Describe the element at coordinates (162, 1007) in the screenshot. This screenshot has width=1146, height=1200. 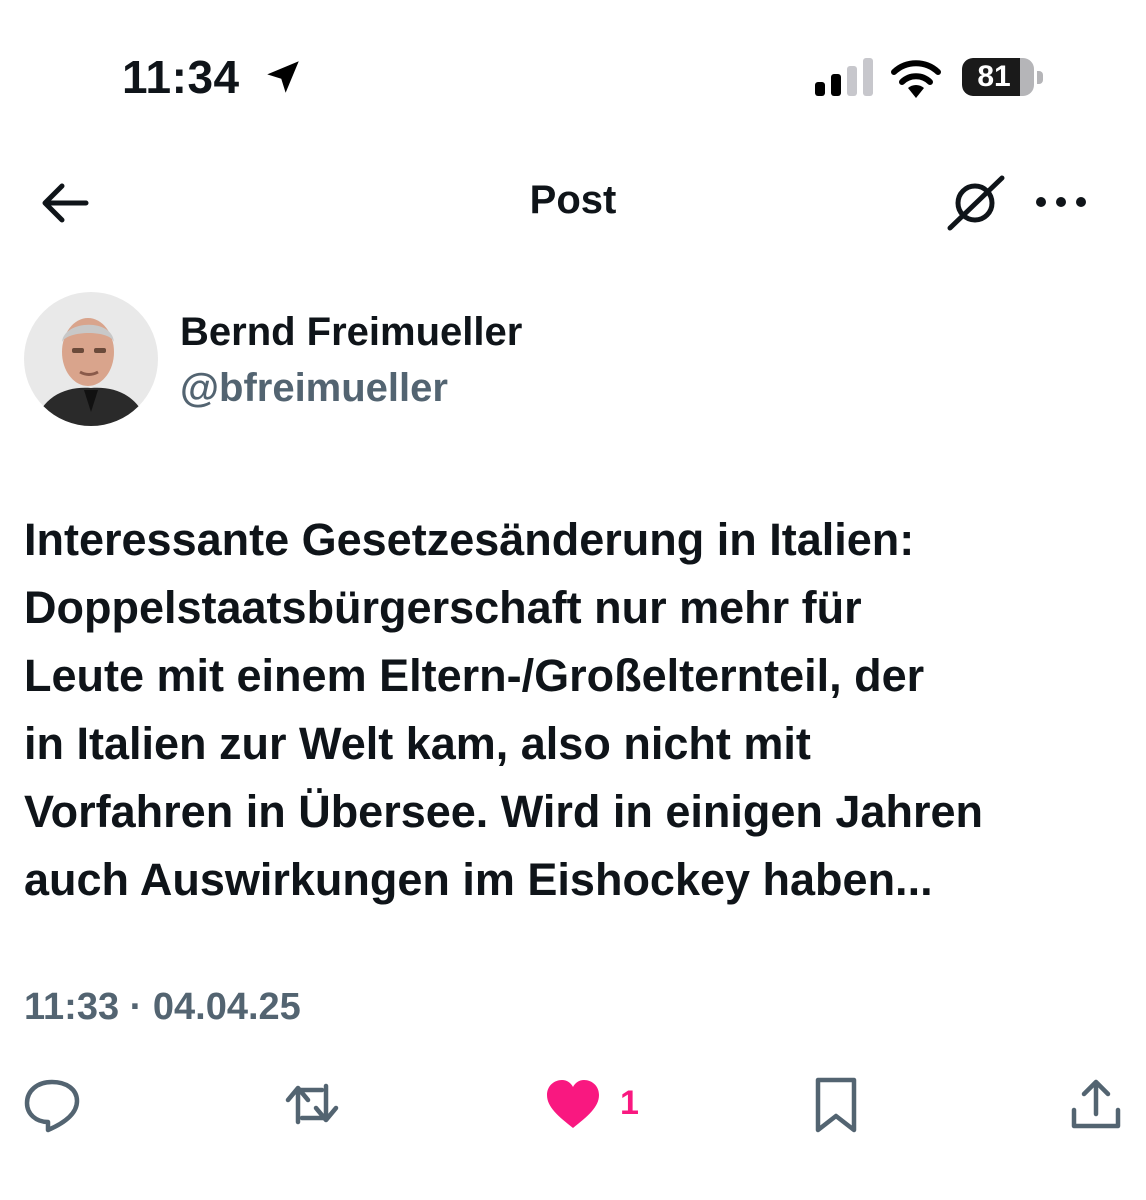
I see `post-timestamp: 11:33 · 04.04.25` at that location.